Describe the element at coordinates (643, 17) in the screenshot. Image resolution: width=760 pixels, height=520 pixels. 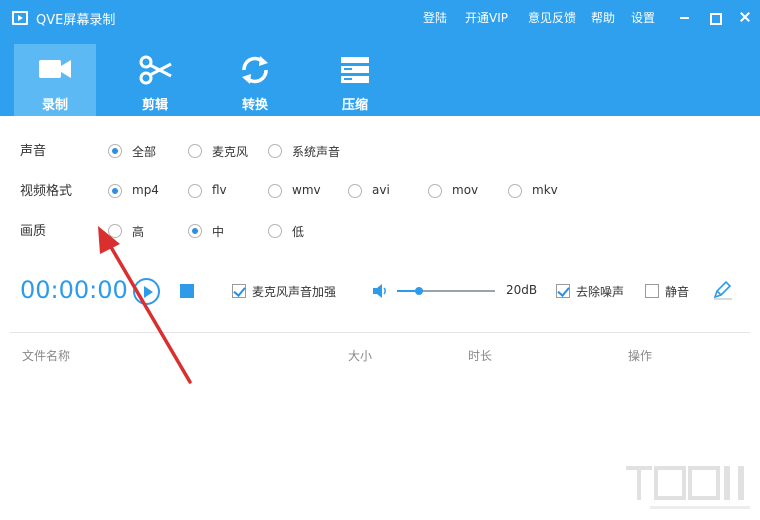
I see `settings-link: 设置` at that location.